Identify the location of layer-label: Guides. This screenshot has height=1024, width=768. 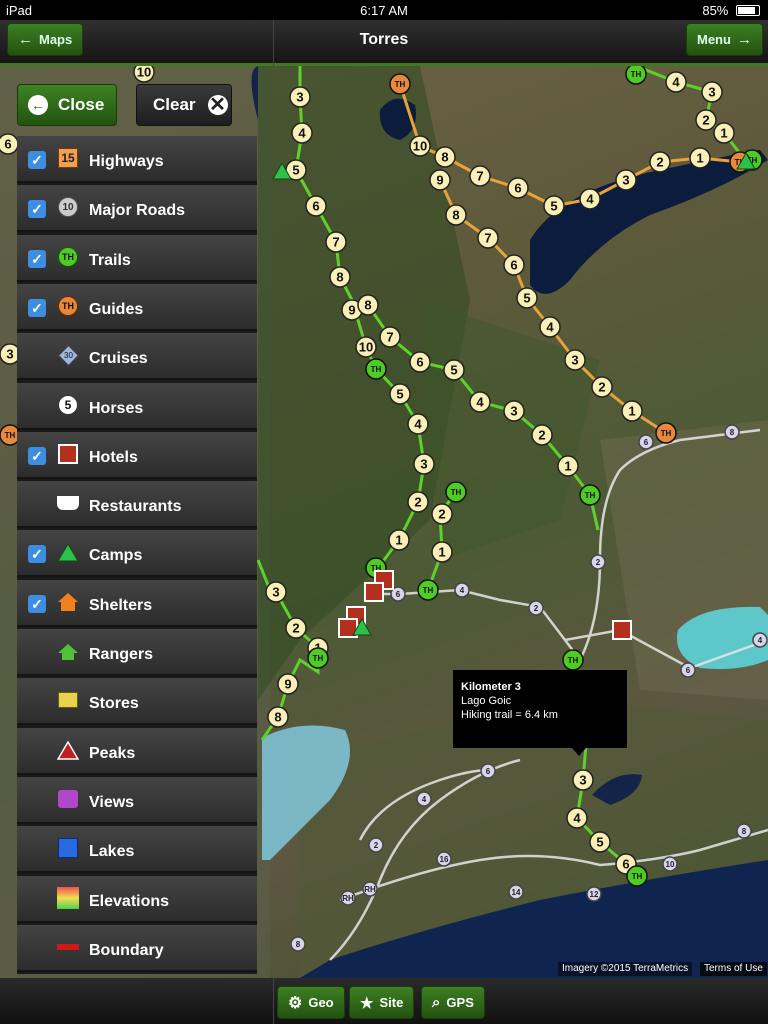
(116, 309).